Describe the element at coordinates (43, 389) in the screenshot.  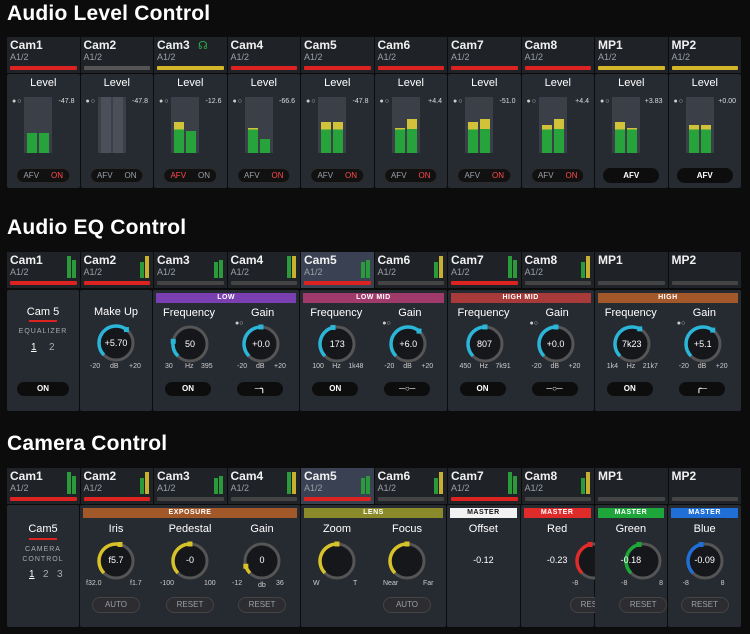
I see `eq-on-button: ON` at that location.